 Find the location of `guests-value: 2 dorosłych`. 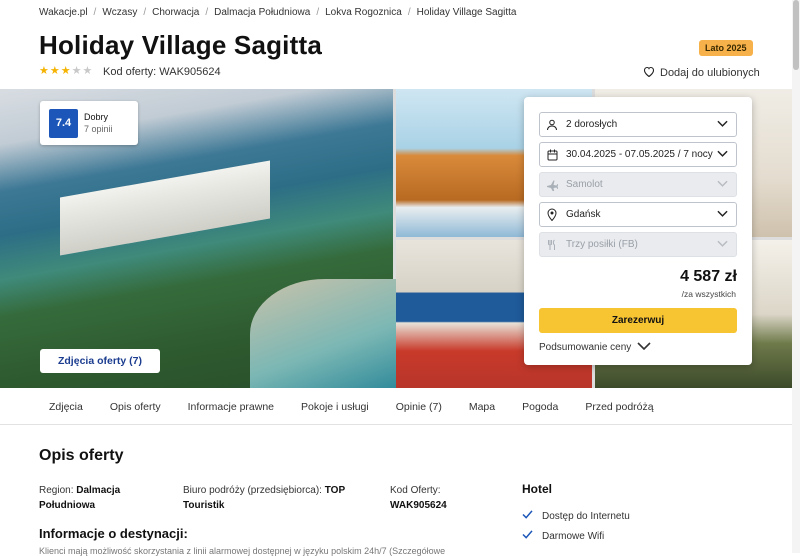

guests-value: 2 dorosłych is located at coordinates (592, 124).